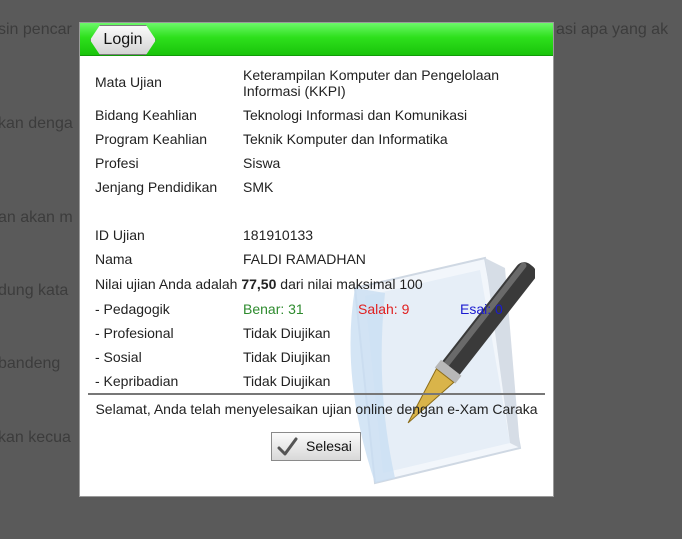  Describe the element at coordinates (258, 187) in the screenshot. I see `field-value-jenjang: SMK` at that location.